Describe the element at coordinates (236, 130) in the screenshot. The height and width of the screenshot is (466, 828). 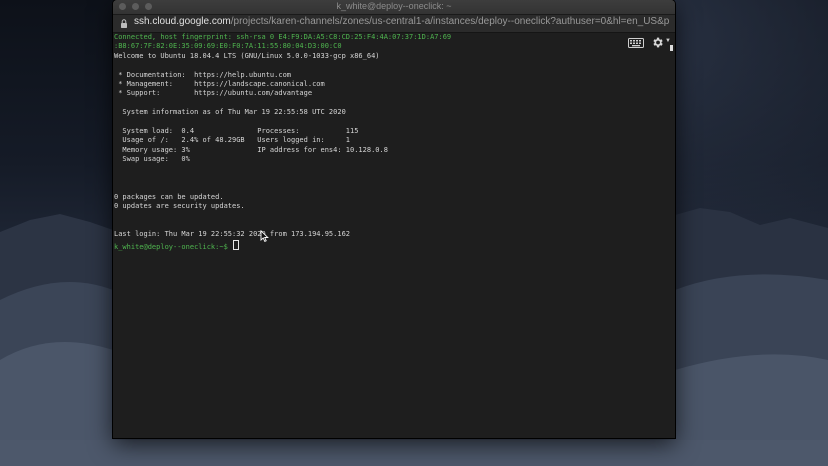
I see `stats-line-1: System load: 0.4 Processes: 115` at that location.